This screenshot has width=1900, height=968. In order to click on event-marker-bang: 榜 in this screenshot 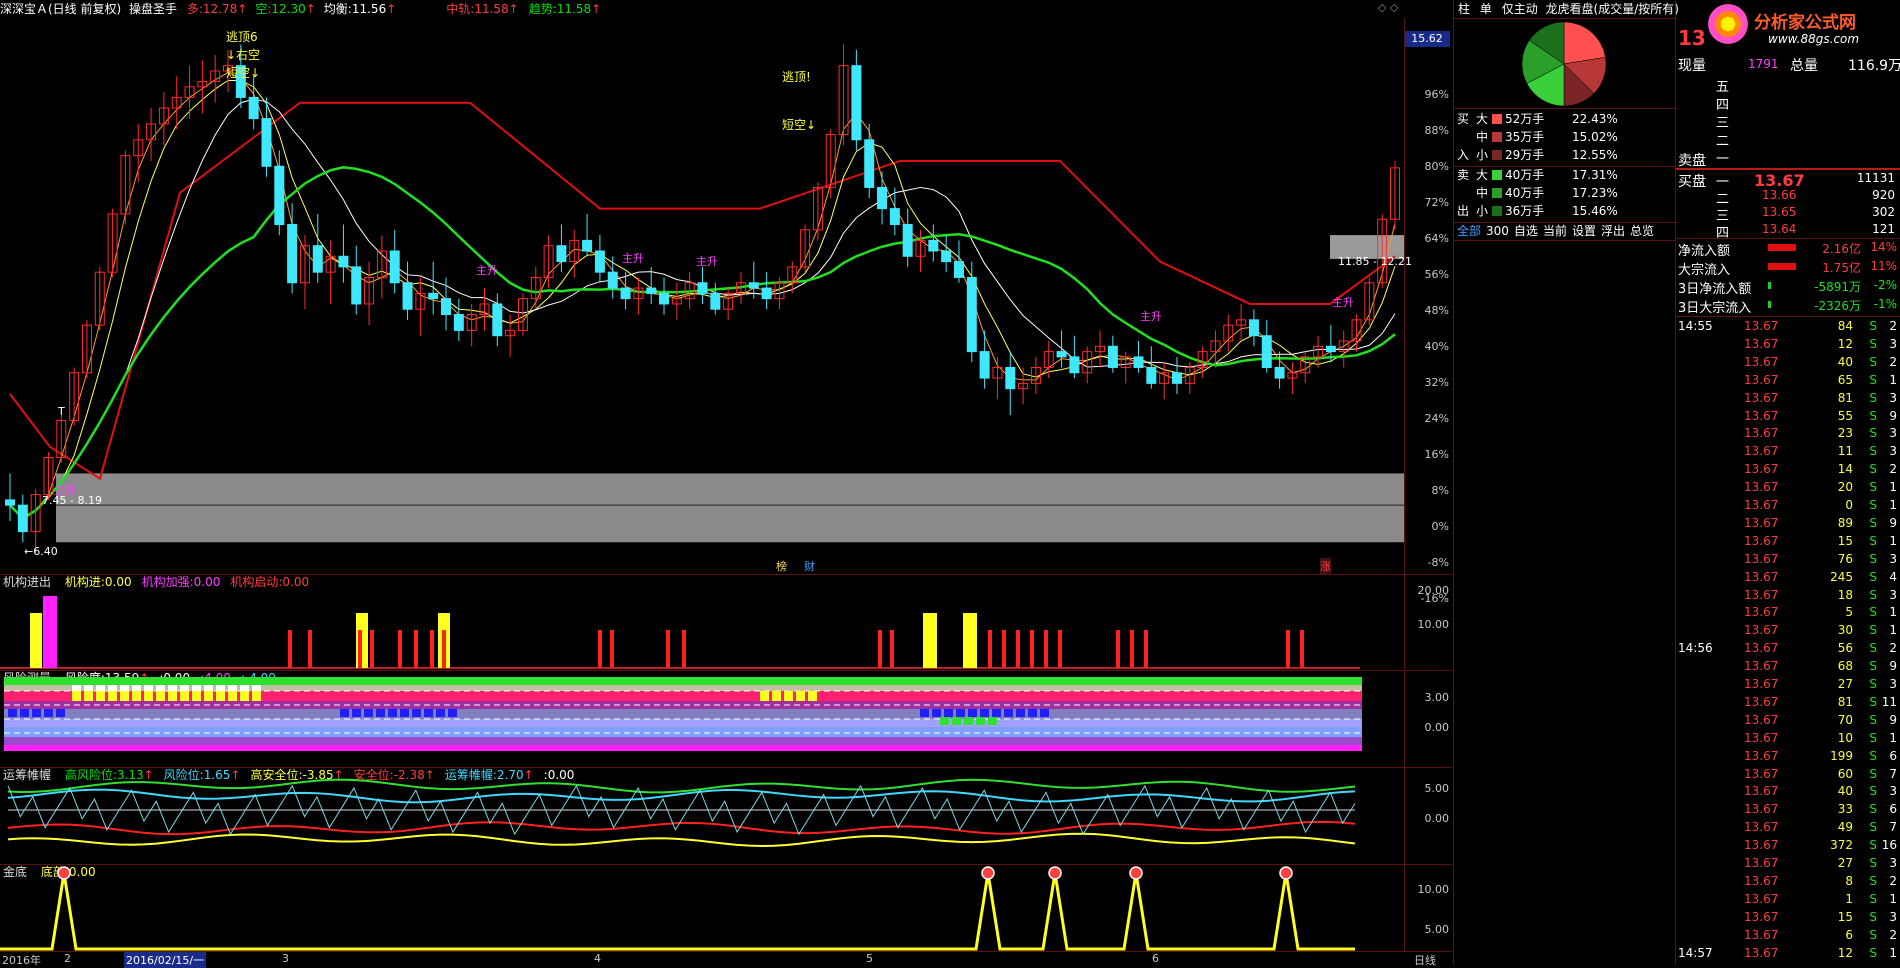, I will do `click(781, 566)`.